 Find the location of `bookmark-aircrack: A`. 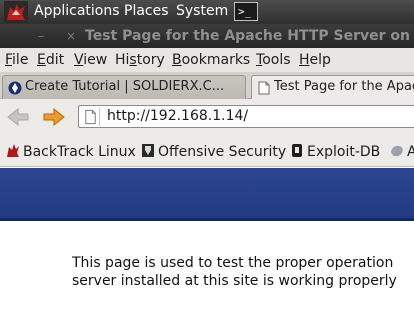

bookmark-aircrack: A is located at coordinates (402, 151).